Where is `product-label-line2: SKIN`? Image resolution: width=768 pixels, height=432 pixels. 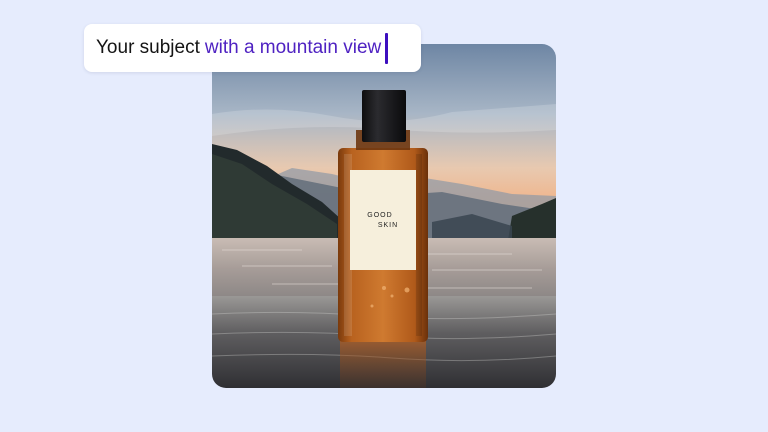 product-label-line2: SKIN is located at coordinates (388, 225).